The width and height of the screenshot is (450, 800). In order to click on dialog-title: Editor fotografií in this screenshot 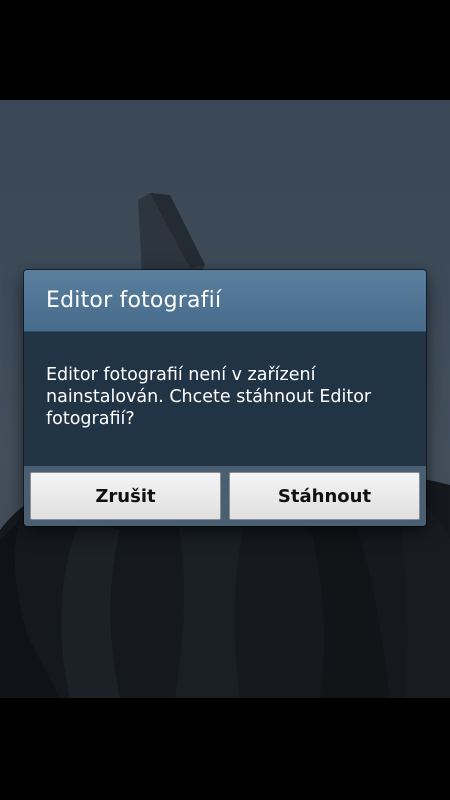, I will do `click(134, 300)`.